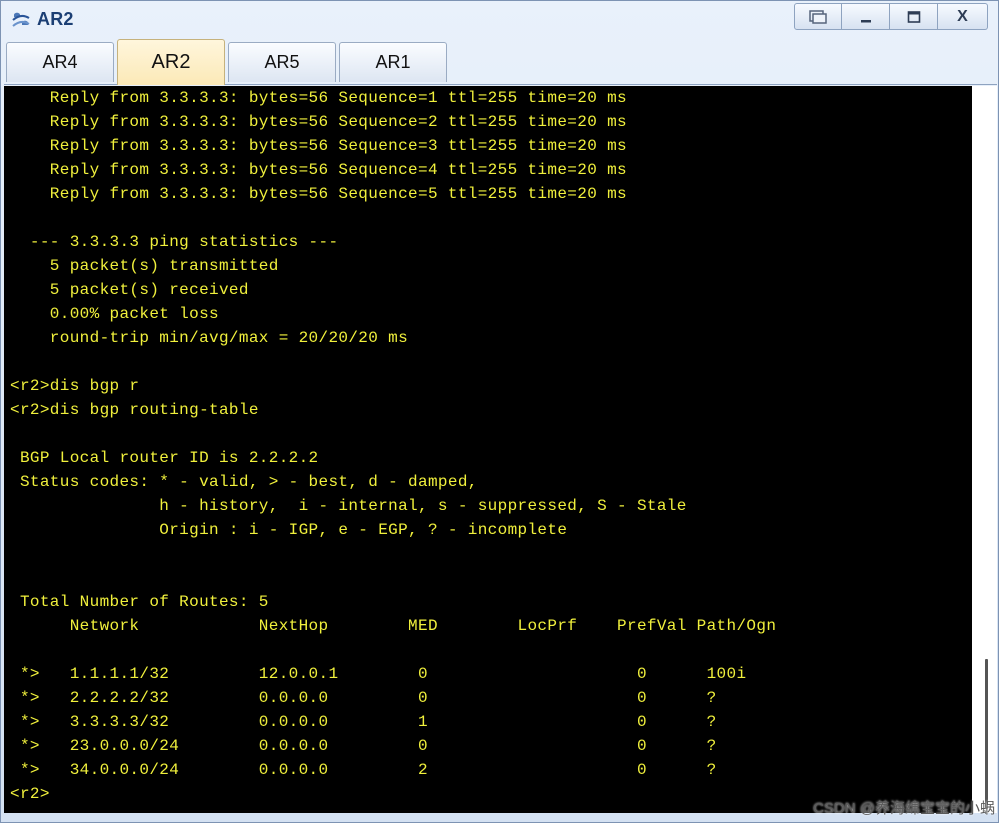 The height and width of the screenshot is (823, 999). I want to click on terminal-line: 5 packet(s) transmitted, so click(144, 266).